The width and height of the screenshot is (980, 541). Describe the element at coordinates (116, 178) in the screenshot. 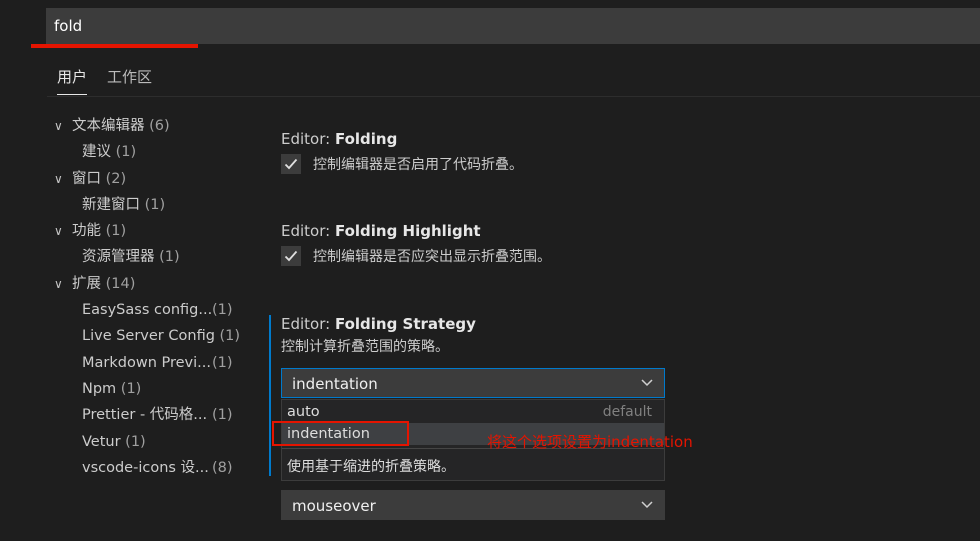

I see `toc-count: (2)` at that location.